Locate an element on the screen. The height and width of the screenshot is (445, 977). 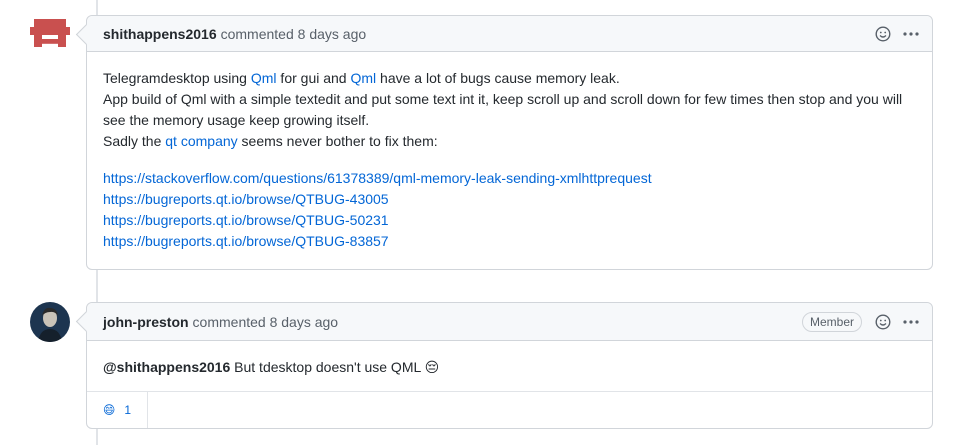
member-badge: Member is located at coordinates (831, 321).